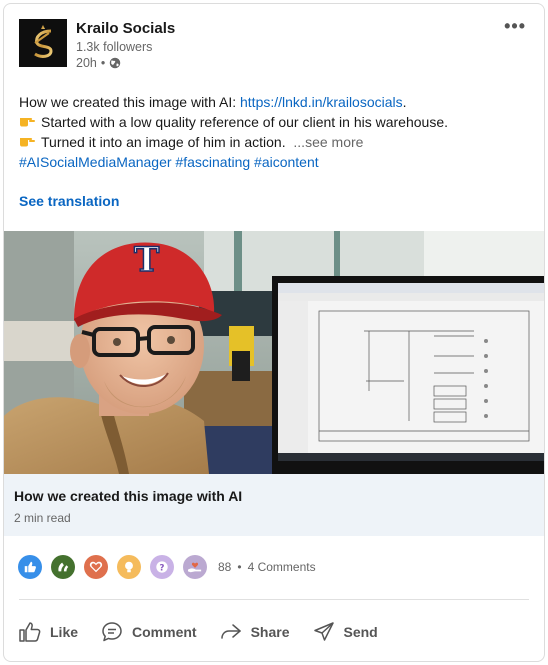 The height and width of the screenshot is (665, 548). Describe the element at coordinates (321, 102) in the screenshot. I see `post-link: https://lnkd.in/krailosocials` at that location.